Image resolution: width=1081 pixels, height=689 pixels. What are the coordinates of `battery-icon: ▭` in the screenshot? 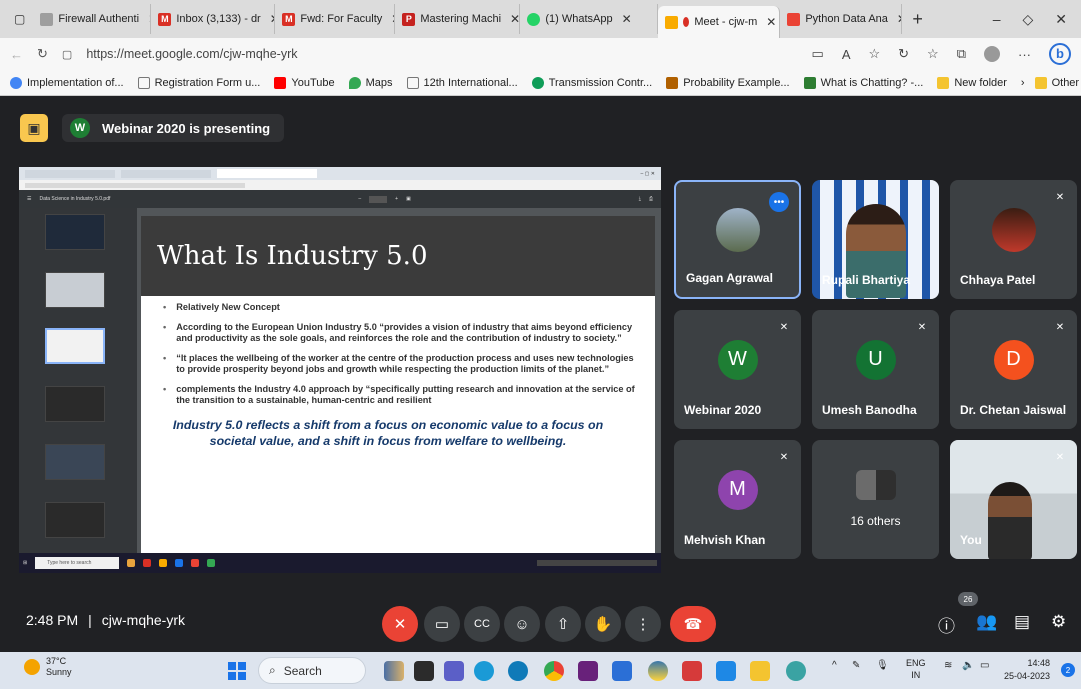 It's located at (984, 665).